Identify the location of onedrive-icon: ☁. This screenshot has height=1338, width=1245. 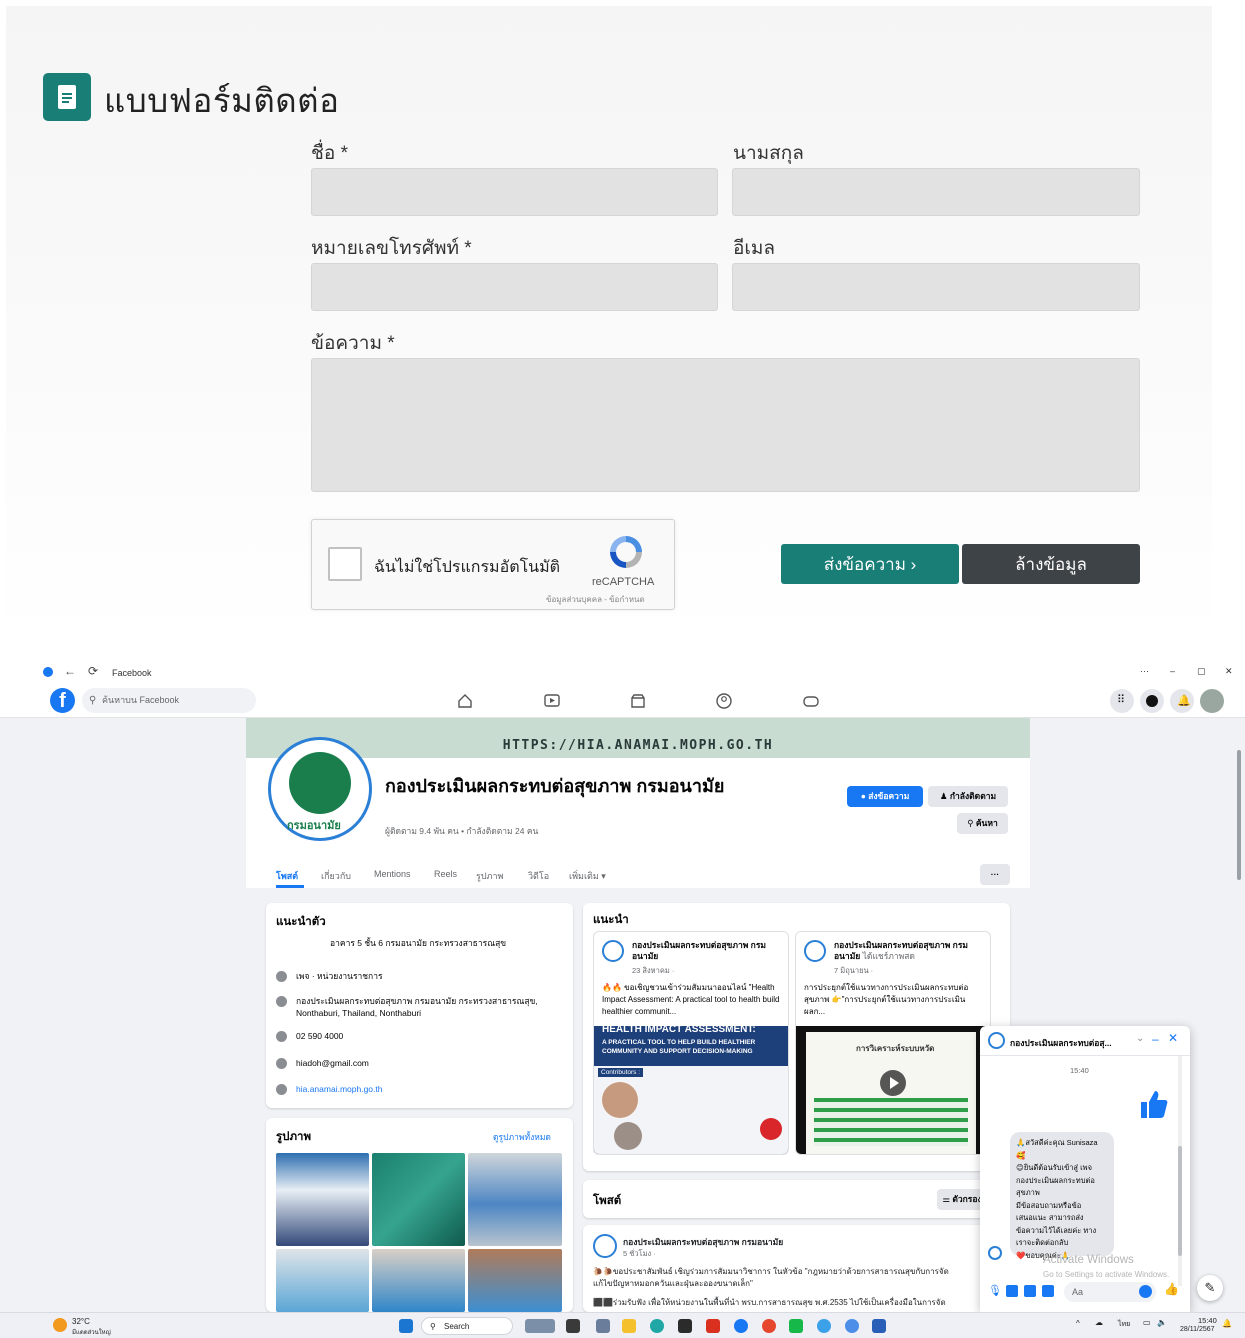
(1099, 1322).